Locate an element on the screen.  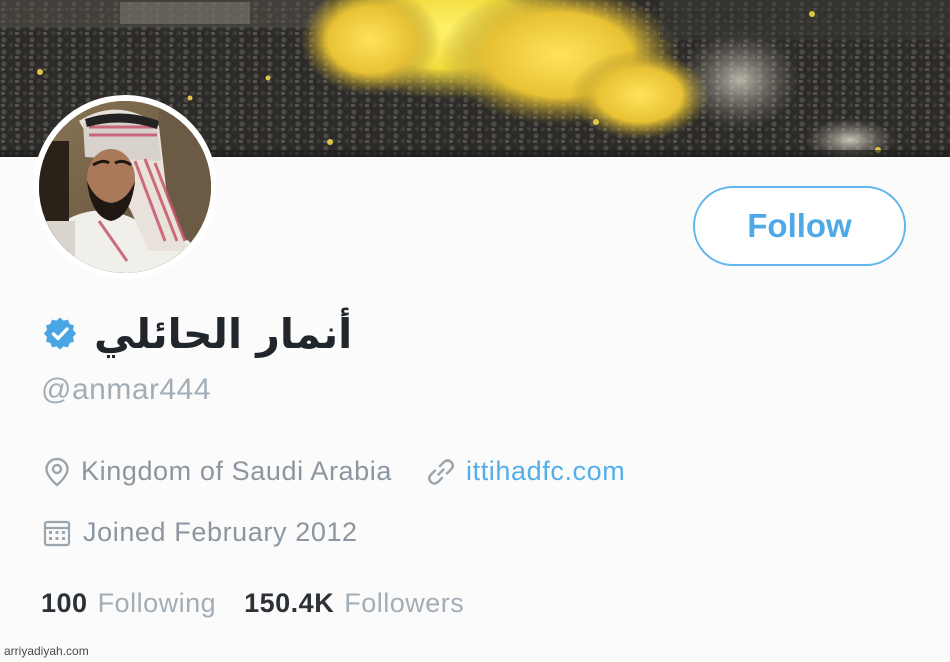
followers-label: Followers is located at coordinates (404, 603).